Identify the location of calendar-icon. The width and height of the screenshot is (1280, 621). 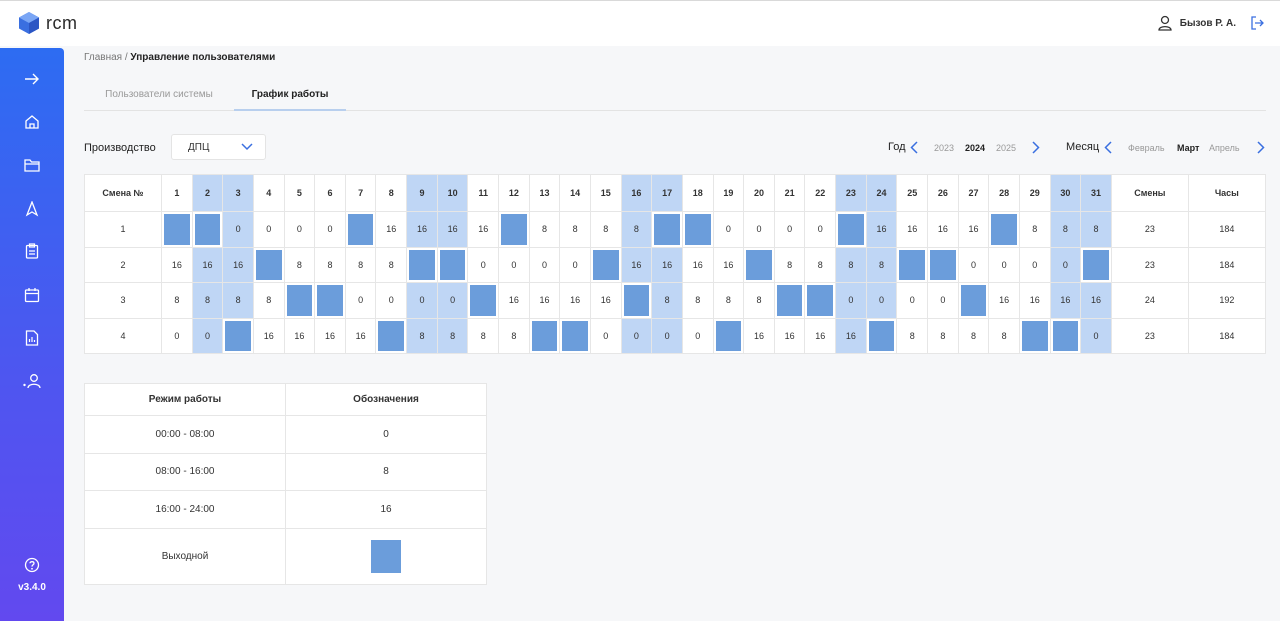
(32, 295).